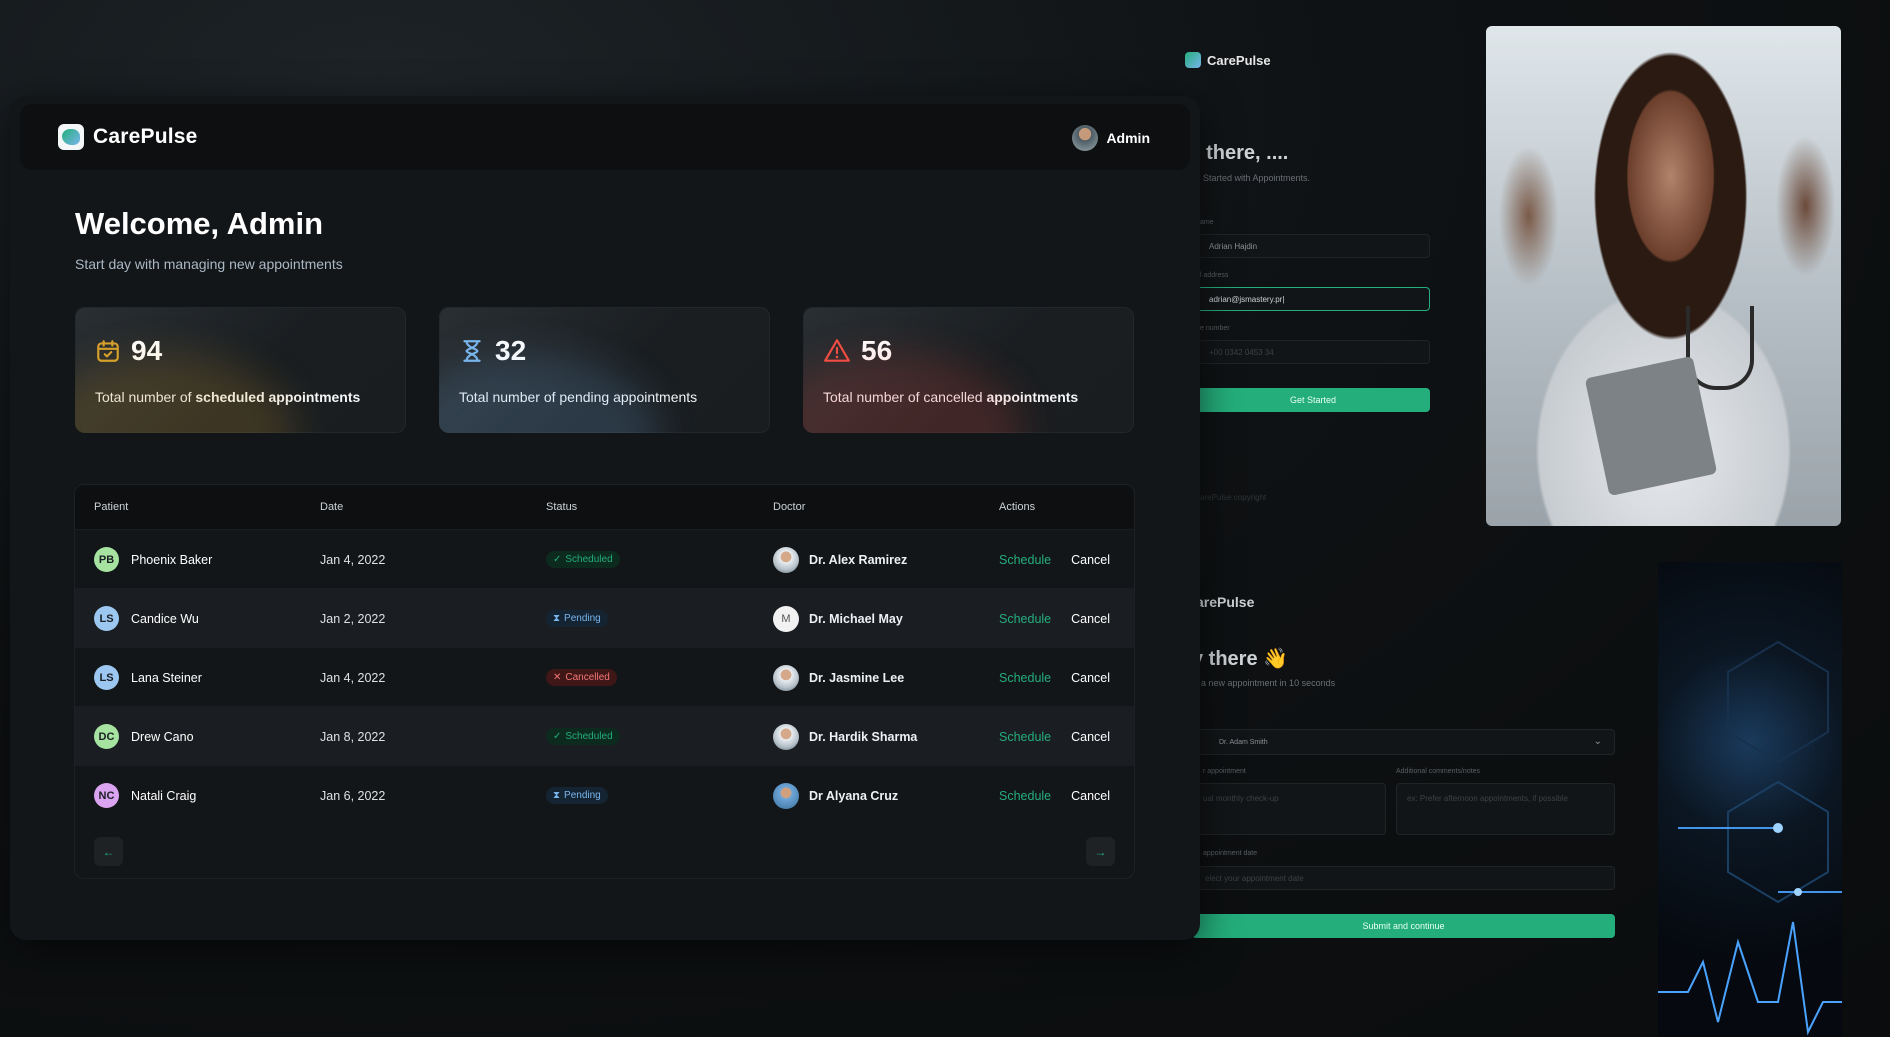 The width and height of the screenshot is (1890, 1037). What do you see at coordinates (146, 618) in the screenshot?
I see `patient-cell: LS Candice Wu` at bounding box center [146, 618].